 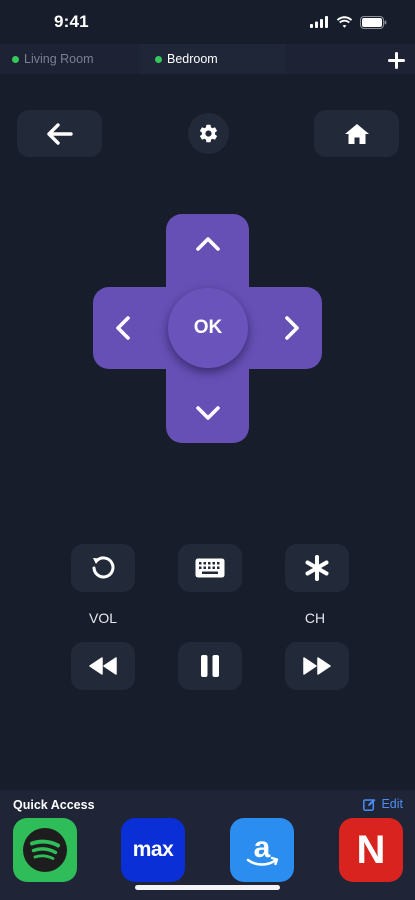 I want to click on tab-label: Living Room, so click(x=59, y=59).